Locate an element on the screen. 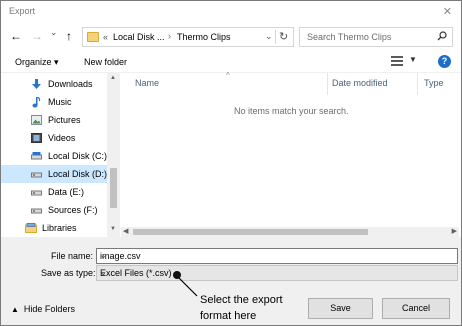 This screenshot has height=326, width=462. scroll-left-icon: ◀ is located at coordinates (125, 231).